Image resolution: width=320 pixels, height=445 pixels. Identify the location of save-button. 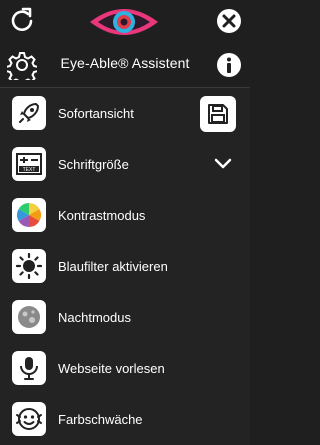
(218, 114).